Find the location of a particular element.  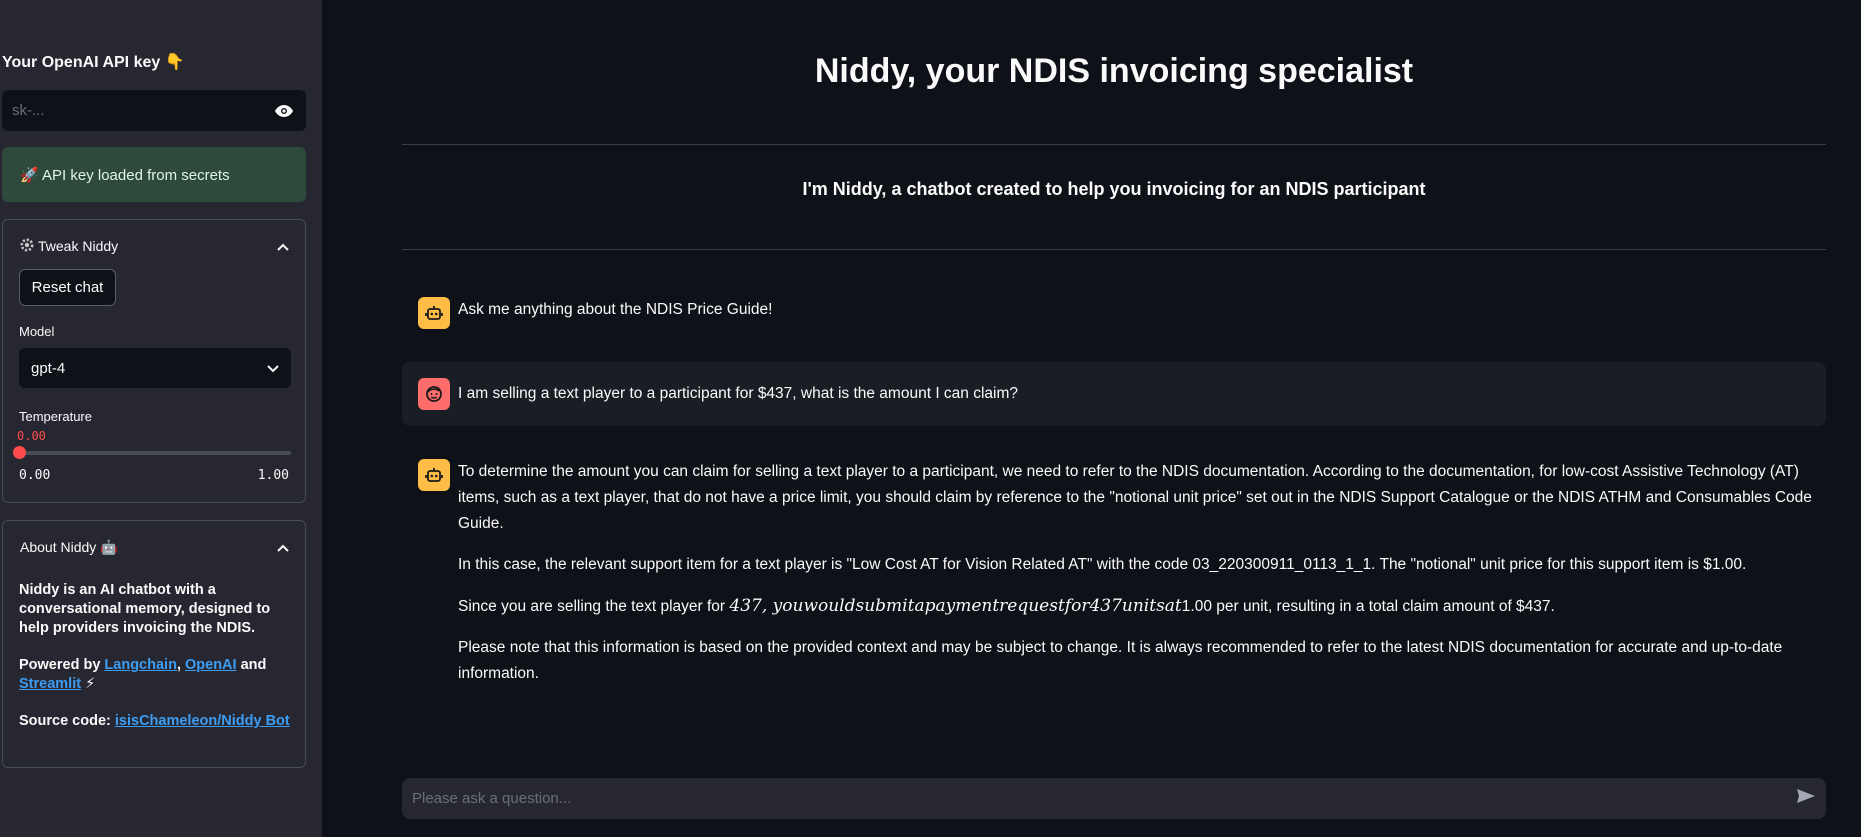

send-icon is located at coordinates (1806, 798).